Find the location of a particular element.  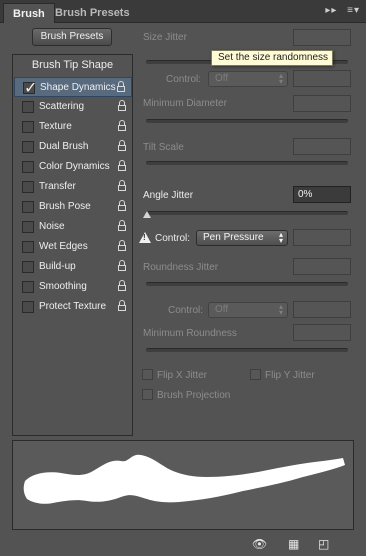

brush-presets-button: Brush Presets is located at coordinates (72, 37).